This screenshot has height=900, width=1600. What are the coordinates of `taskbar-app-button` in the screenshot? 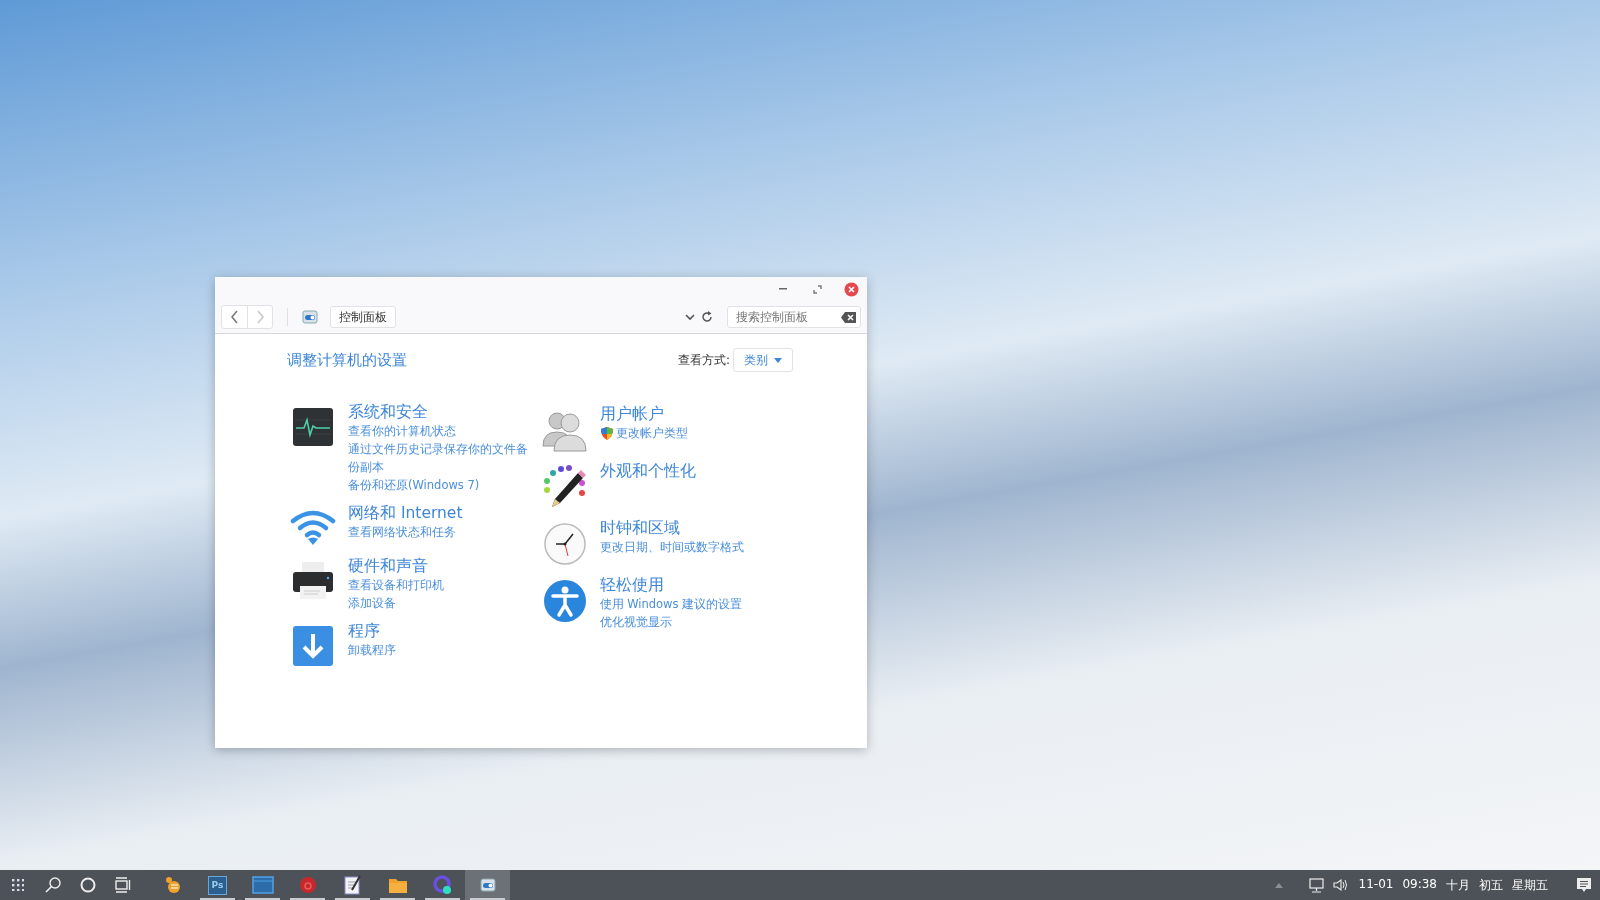 It's located at (487, 885).